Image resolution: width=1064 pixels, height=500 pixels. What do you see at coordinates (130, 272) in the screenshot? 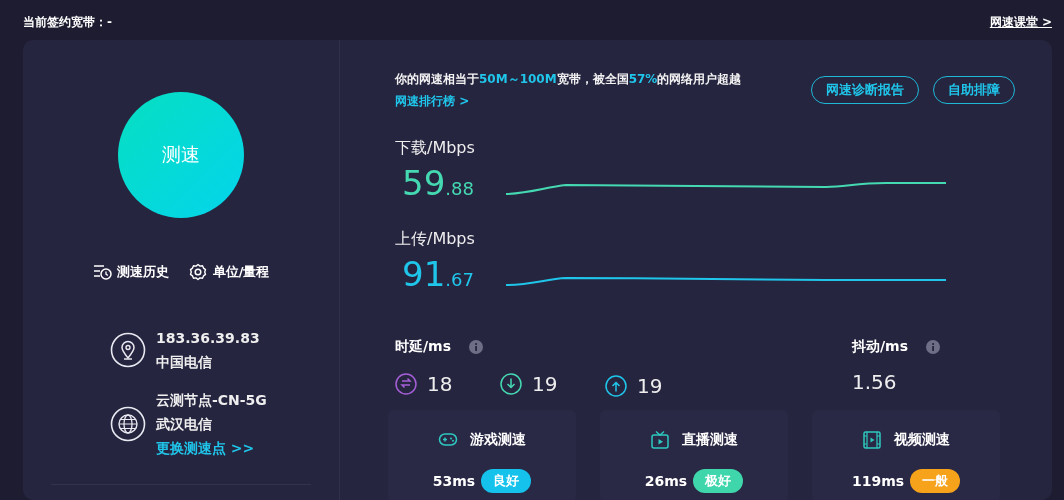
I see `tool-link: 测速历史` at bounding box center [130, 272].